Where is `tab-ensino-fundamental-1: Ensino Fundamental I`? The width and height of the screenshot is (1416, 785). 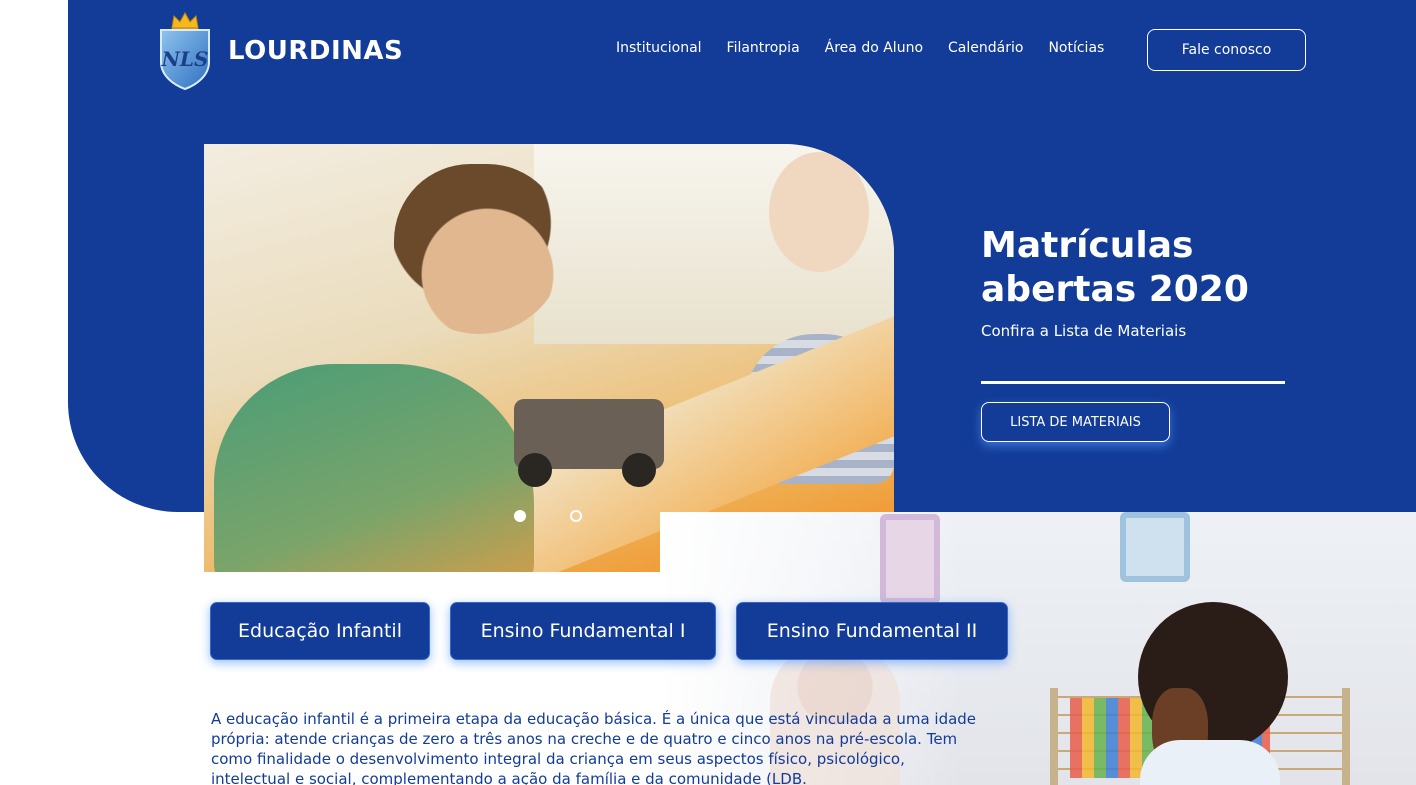 tab-ensino-fundamental-1: Ensino Fundamental I is located at coordinates (583, 631).